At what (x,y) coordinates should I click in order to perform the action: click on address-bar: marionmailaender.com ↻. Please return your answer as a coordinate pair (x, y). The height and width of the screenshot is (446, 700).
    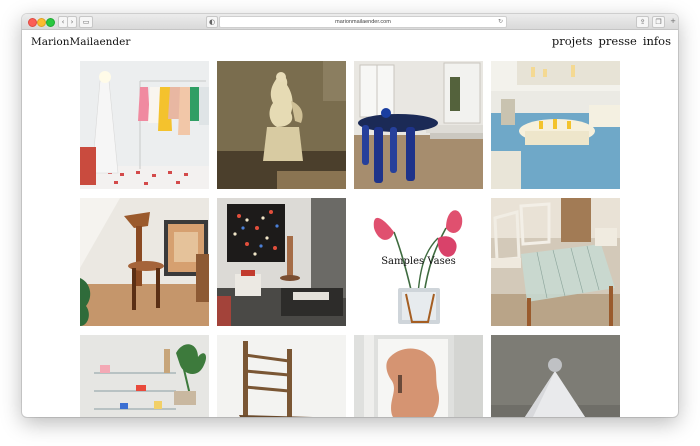
    Looking at the image, I should click on (363, 22).